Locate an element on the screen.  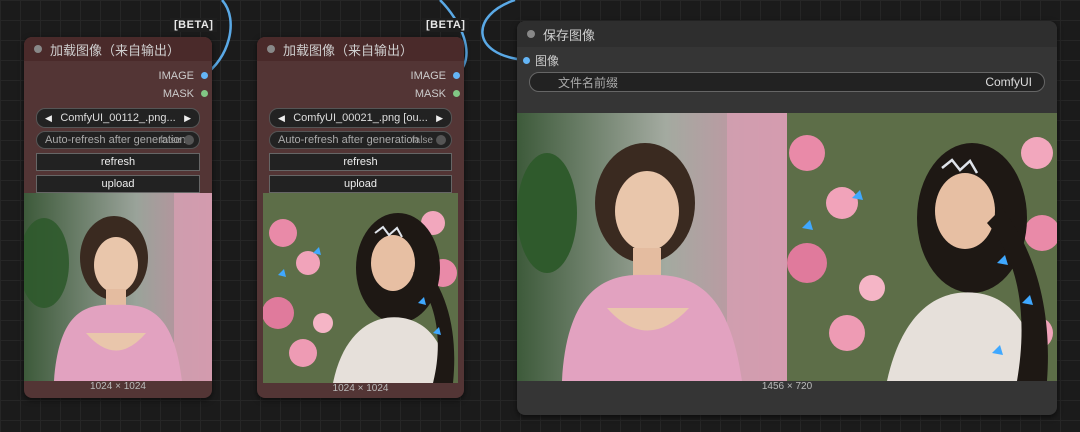
beta-badge-1: [BETA] is located at coordinates (194, 25).